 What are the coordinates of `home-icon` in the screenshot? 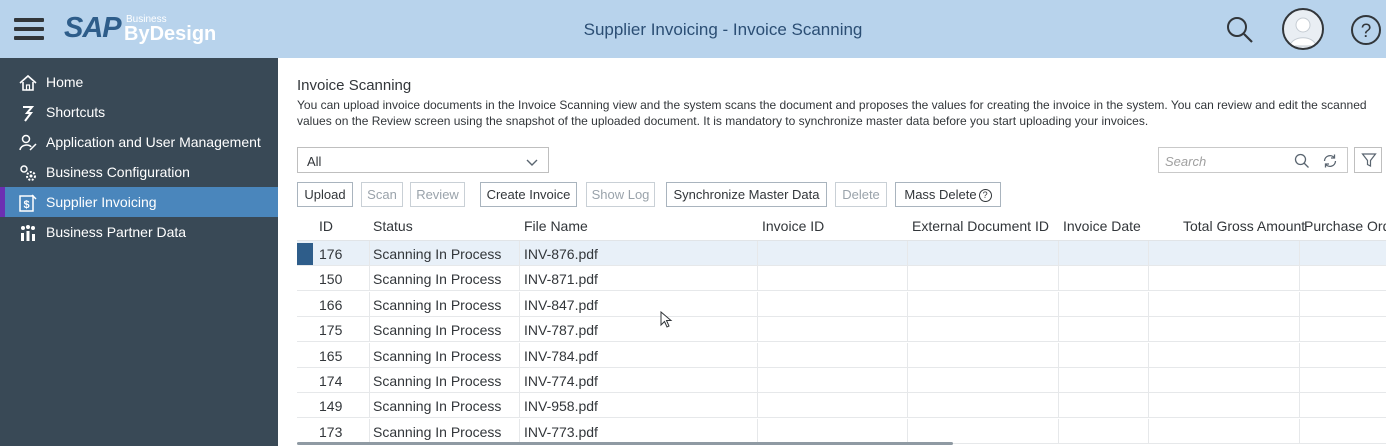 It's located at (28, 83).